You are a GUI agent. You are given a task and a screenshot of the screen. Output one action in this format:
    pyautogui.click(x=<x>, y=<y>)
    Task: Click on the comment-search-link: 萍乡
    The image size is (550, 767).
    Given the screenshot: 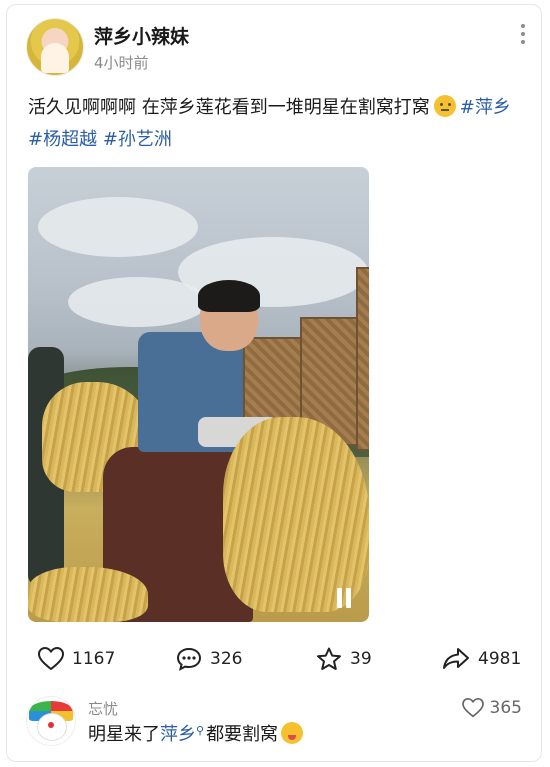 What is the action you would take?
    pyautogui.click(x=178, y=734)
    